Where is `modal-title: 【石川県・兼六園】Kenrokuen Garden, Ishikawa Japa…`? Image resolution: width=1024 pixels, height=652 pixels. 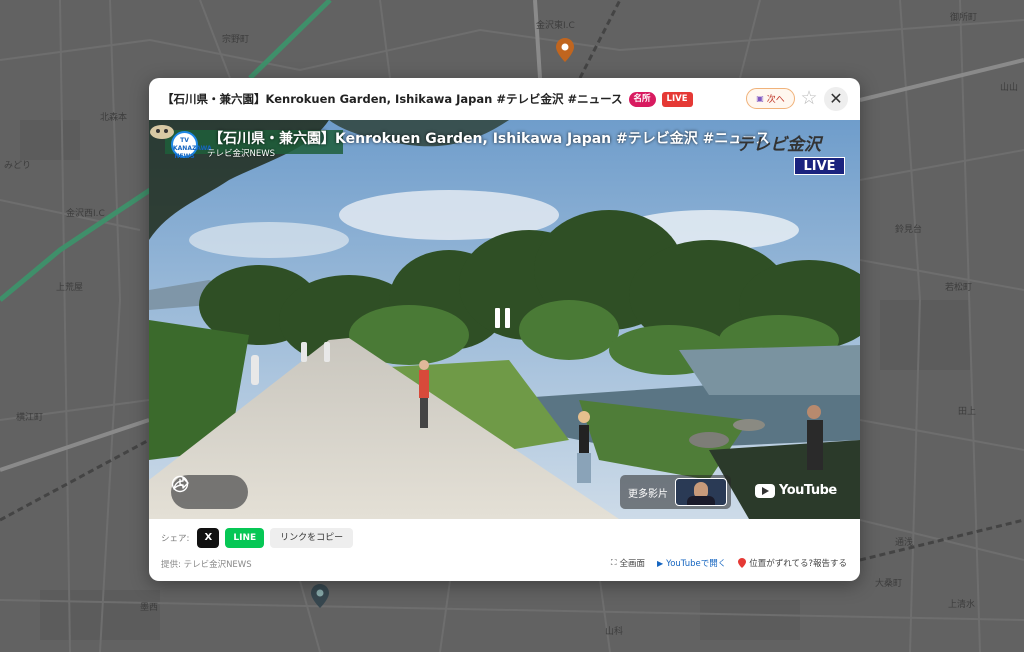 modal-title: 【石川県・兼六園】Kenrokuen Garden, Ishikawa Japa… is located at coordinates (392, 99).